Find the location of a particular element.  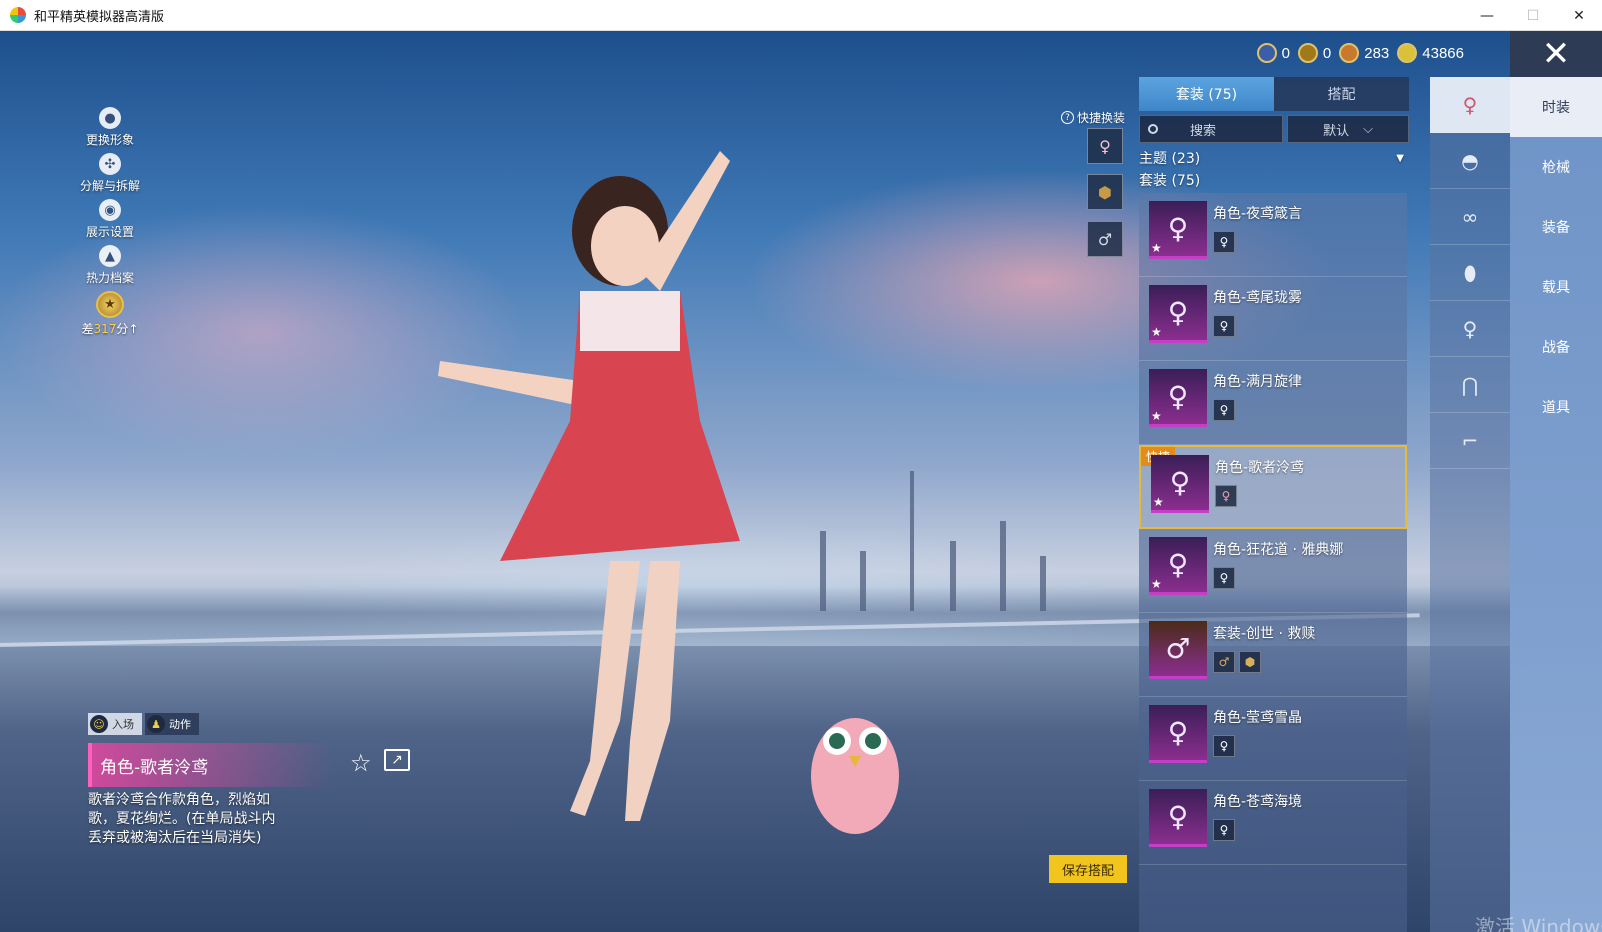

app-icon is located at coordinates (18, 15).